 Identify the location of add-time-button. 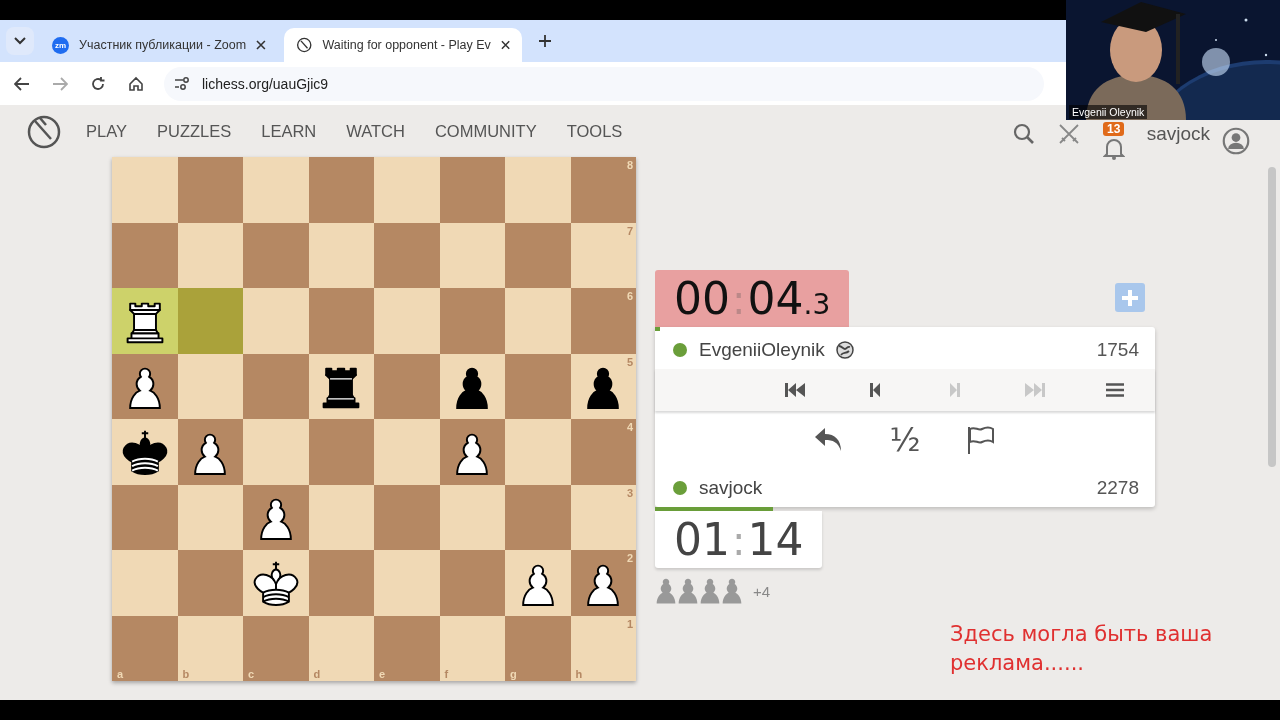
(1130, 297).